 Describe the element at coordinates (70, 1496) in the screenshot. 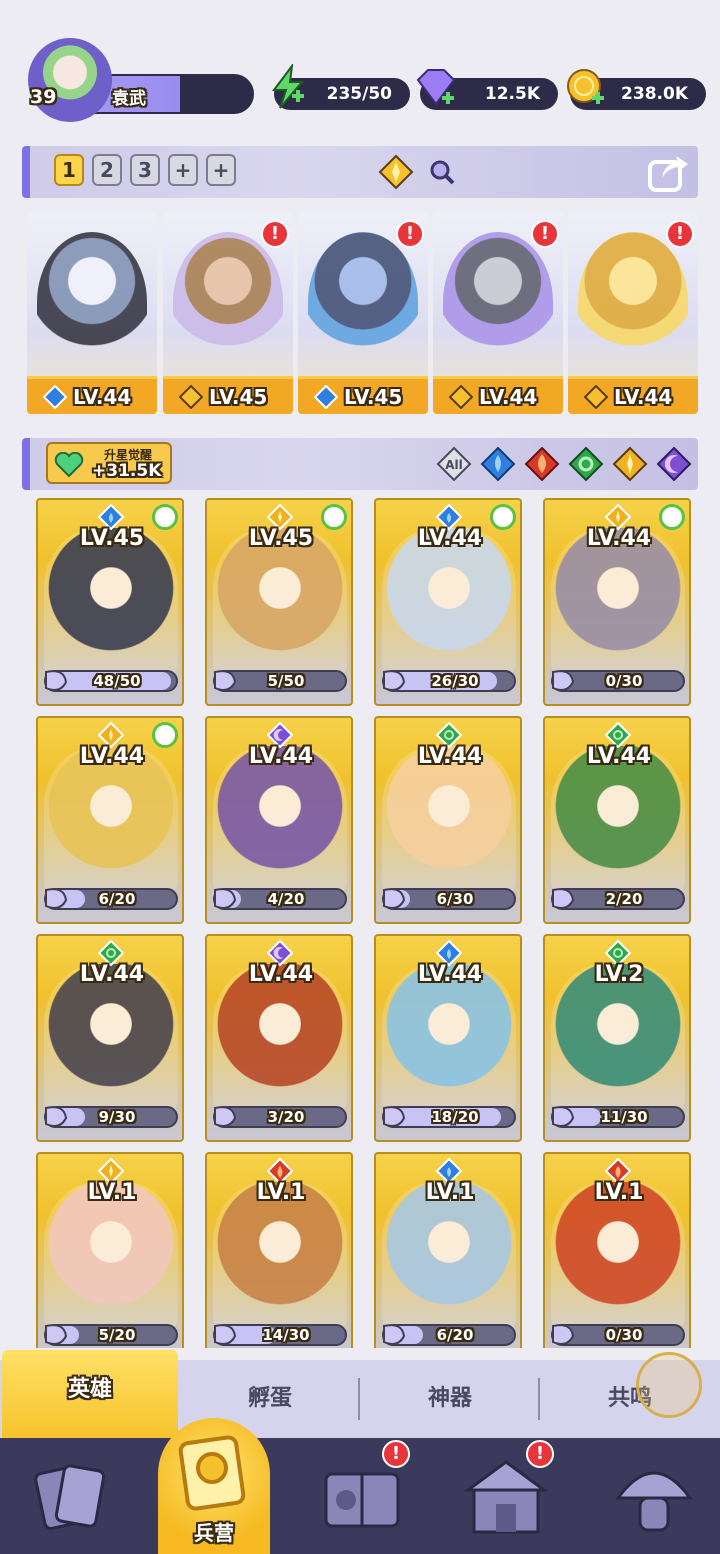

I see `nav-cards` at that location.